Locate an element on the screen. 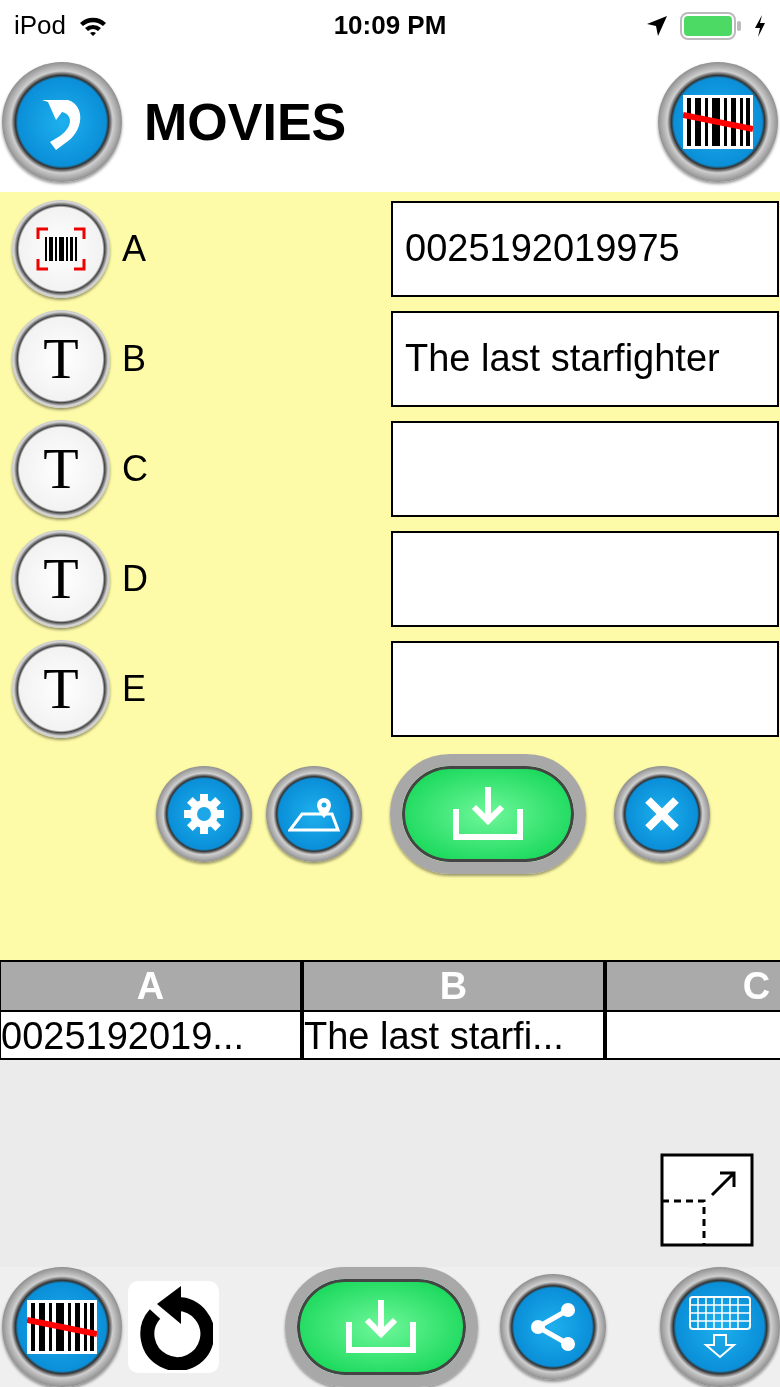  field-label: D is located at coordinates (135, 578).